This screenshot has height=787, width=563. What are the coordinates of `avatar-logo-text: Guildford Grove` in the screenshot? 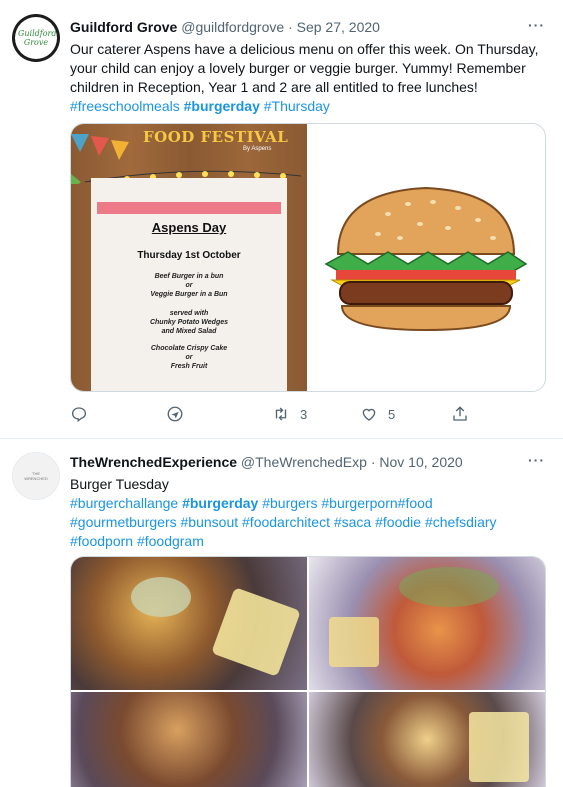 It's located at (37, 38).